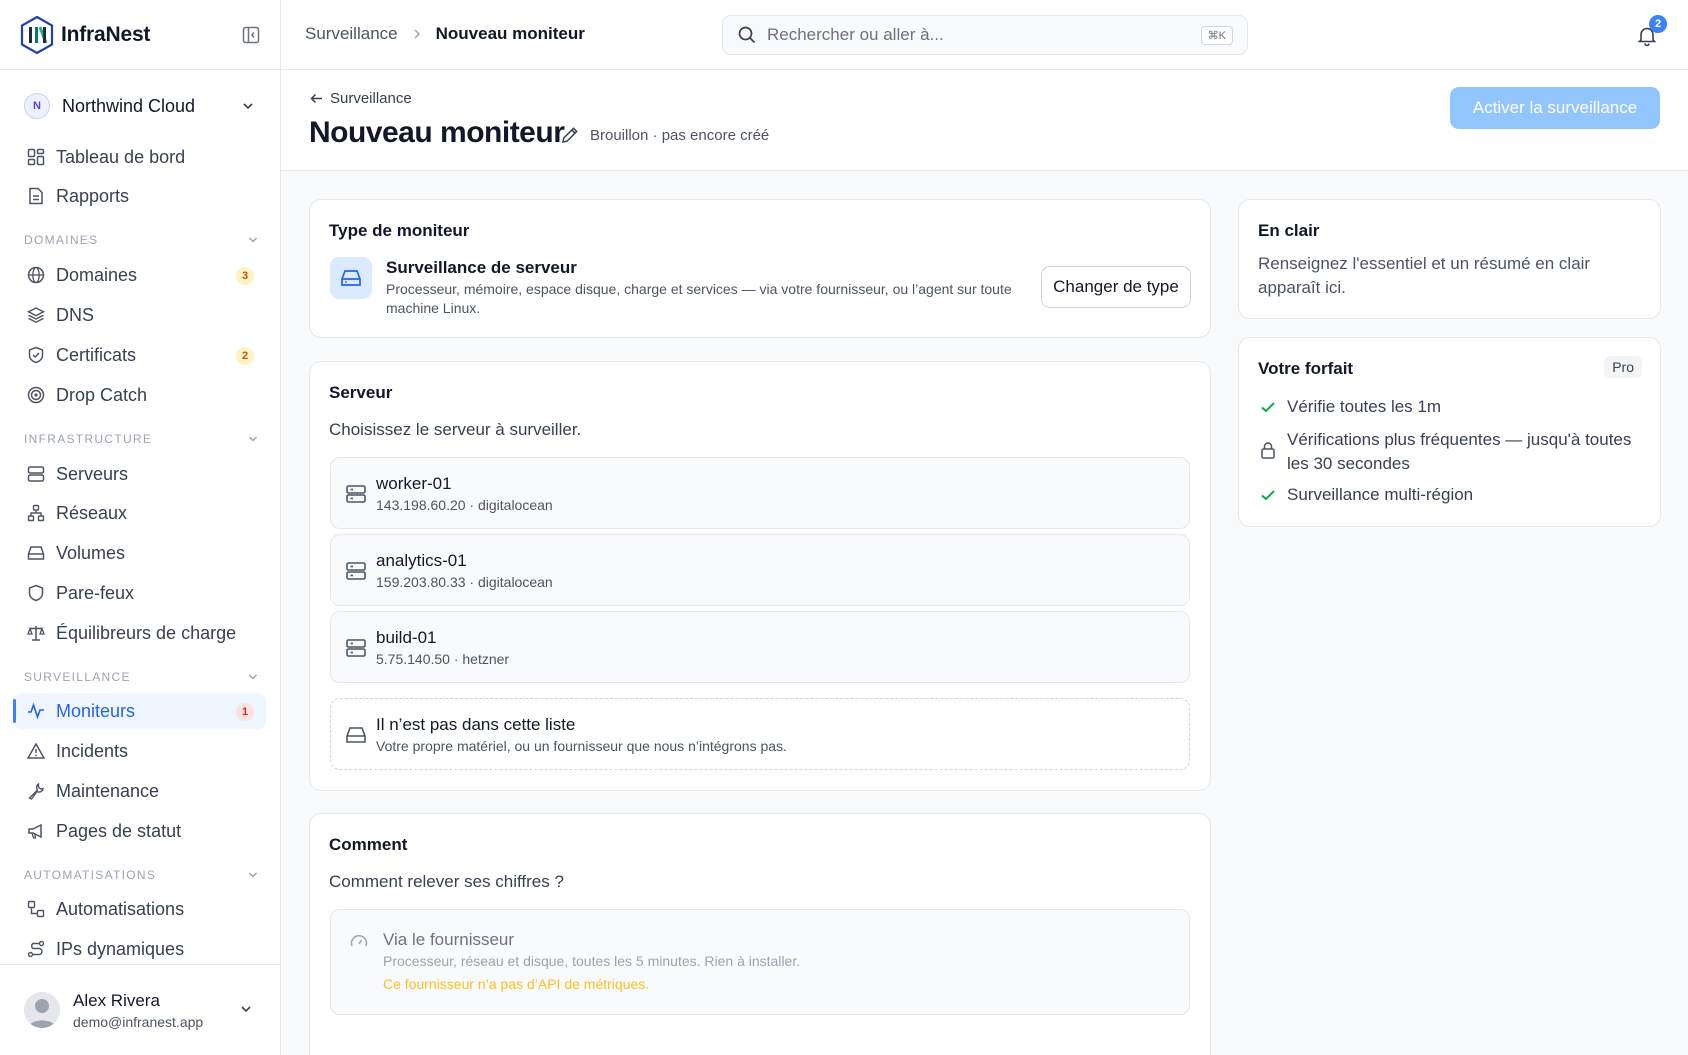 This screenshot has height=1055, width=1688. Describe the element at coordinates (140, 196) in the screenshot. I see `sidebar-item-reports: Rapports` at that location.